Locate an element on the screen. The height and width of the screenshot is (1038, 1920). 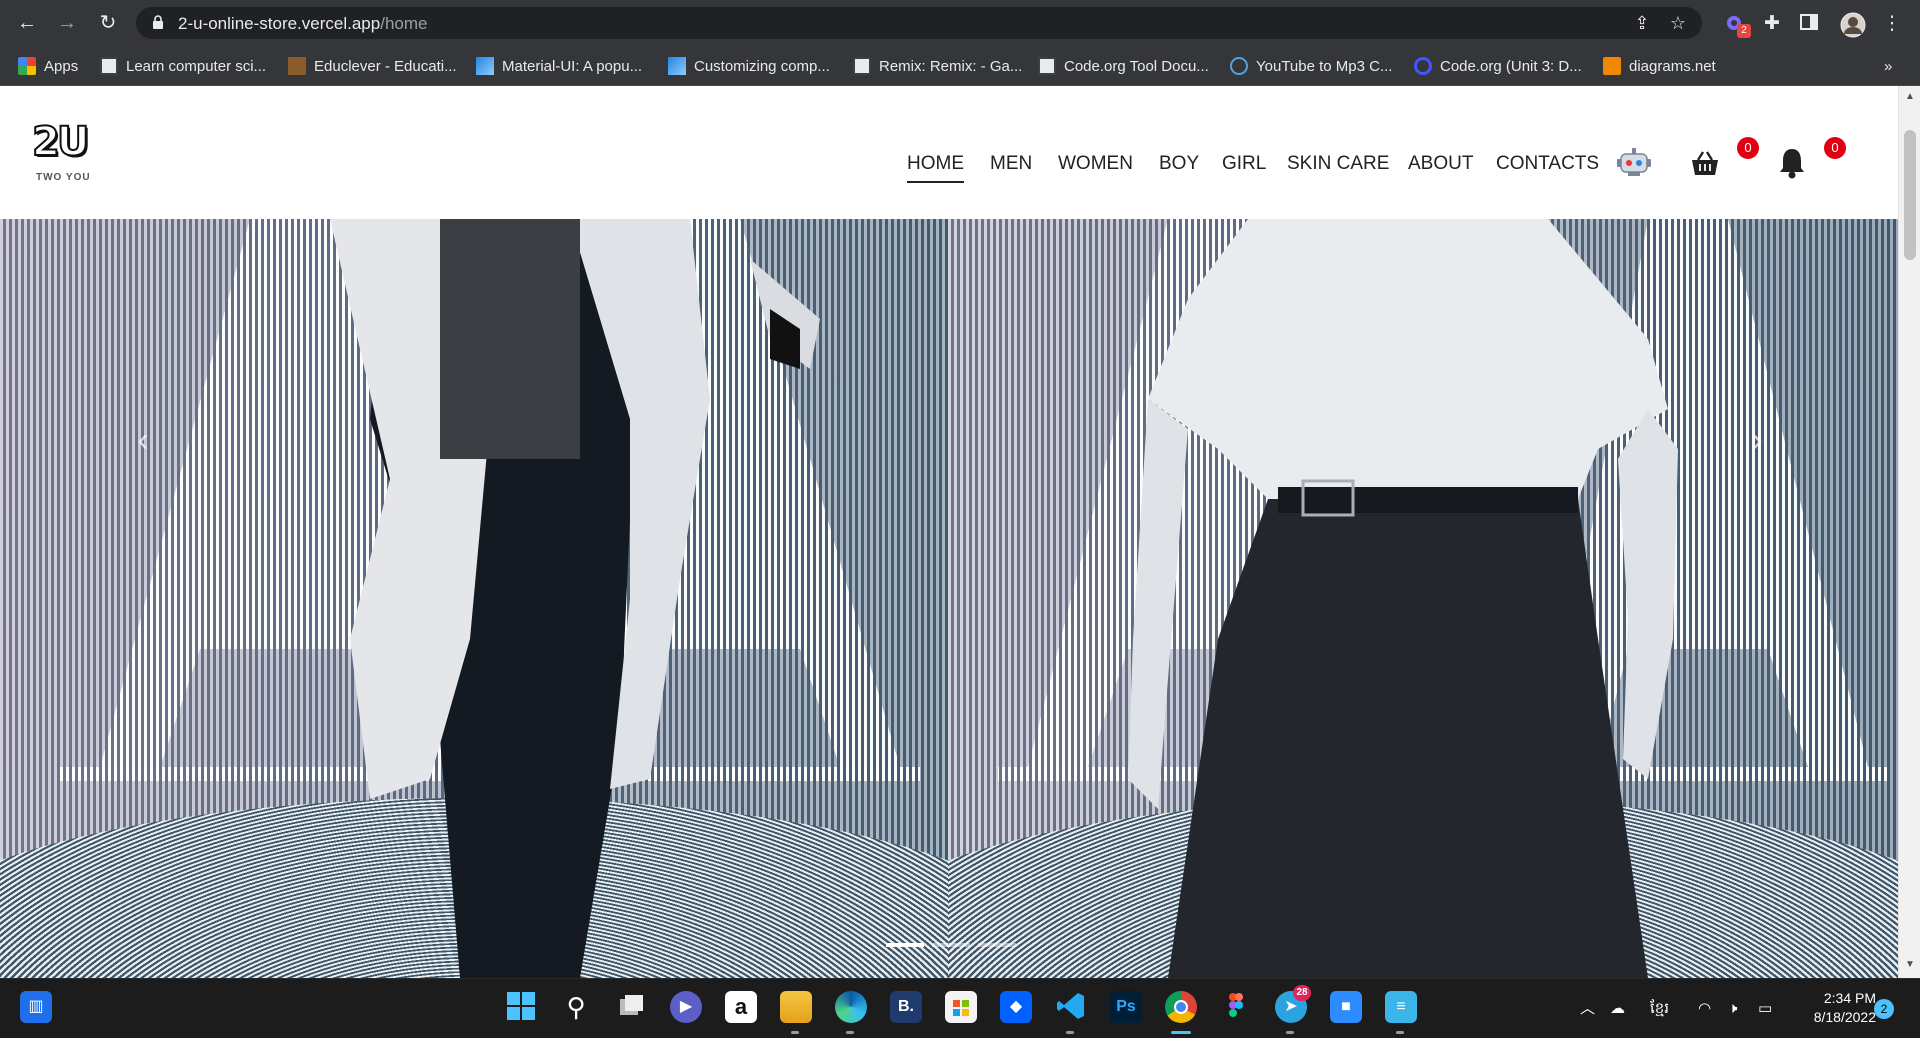
bookmark-apps: Apps is located at coordinates (48, 66).